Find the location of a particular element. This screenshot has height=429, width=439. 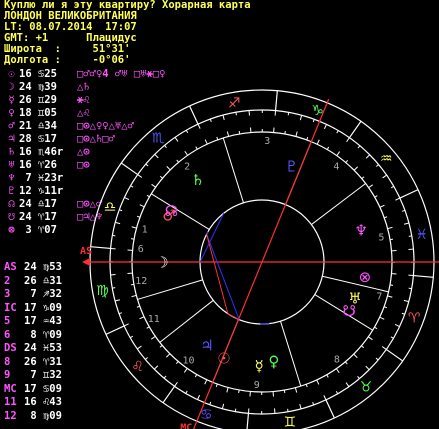

house-number: 1 is located at coordinates (145, 230).